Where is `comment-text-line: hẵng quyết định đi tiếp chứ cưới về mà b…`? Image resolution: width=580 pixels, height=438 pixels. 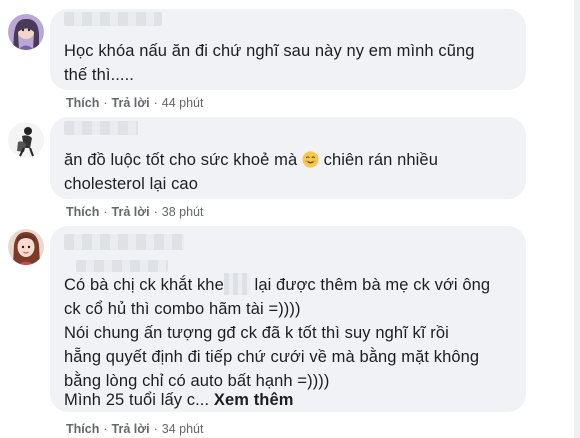
comment-text-line: hẵng quyết định đi tiếp chứ cưới về mà b… is located at coordinates (272, 357).